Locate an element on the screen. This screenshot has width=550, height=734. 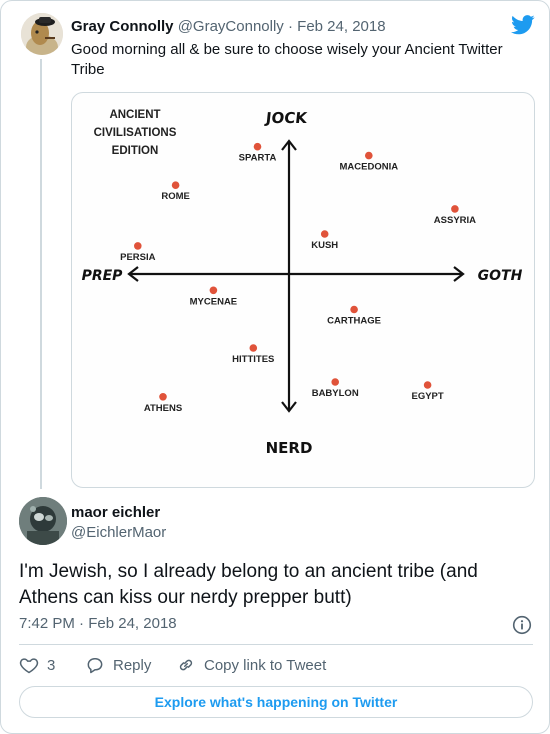
chart-point-mycenae is located at coordinates (213, 290).